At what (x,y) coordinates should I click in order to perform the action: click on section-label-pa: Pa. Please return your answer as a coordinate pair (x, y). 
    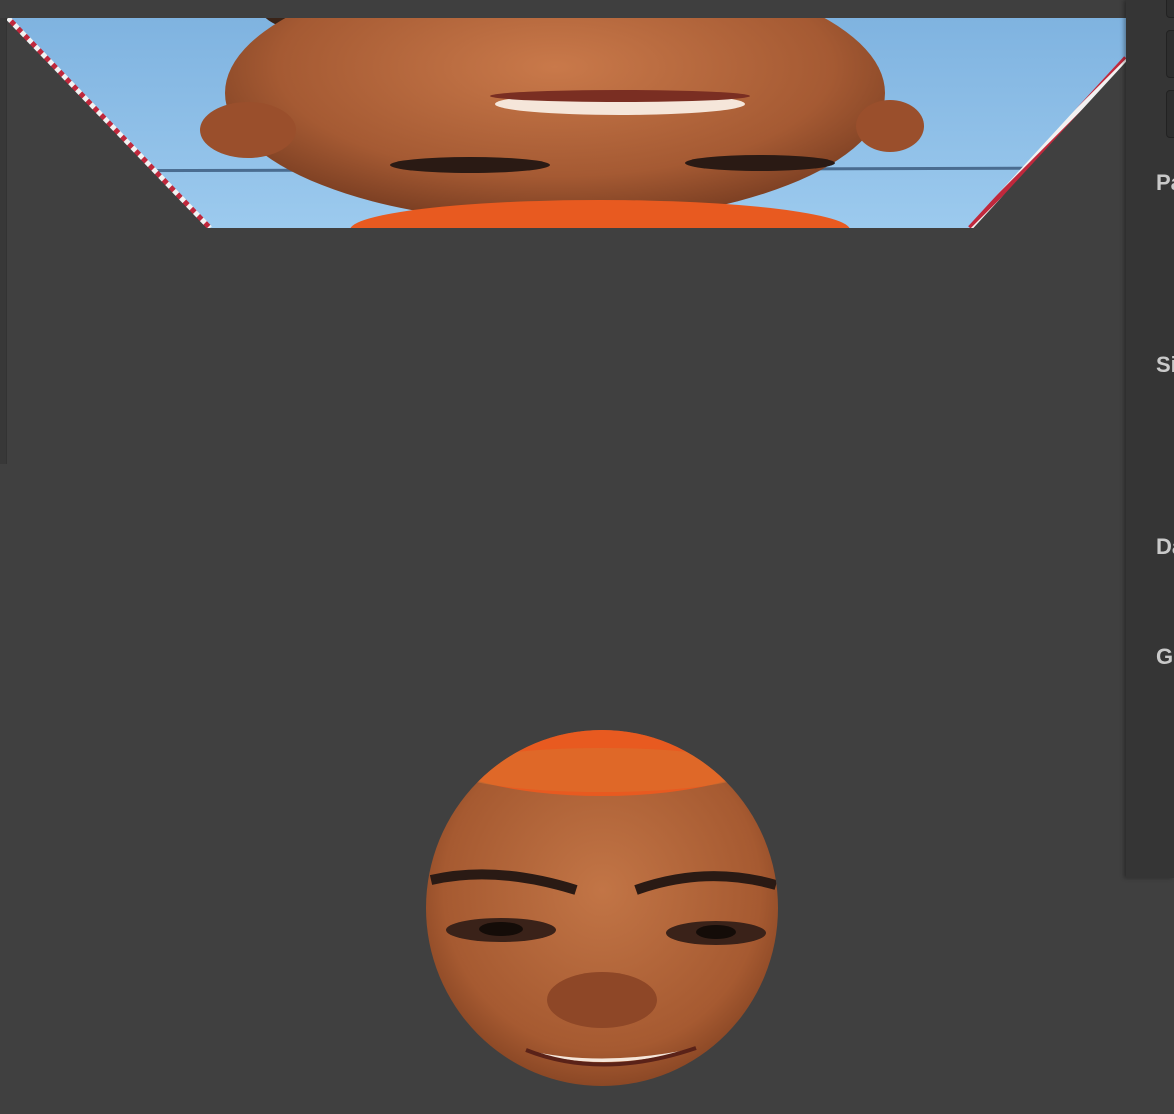
    Looking at the image, I should click on (1165, 182).